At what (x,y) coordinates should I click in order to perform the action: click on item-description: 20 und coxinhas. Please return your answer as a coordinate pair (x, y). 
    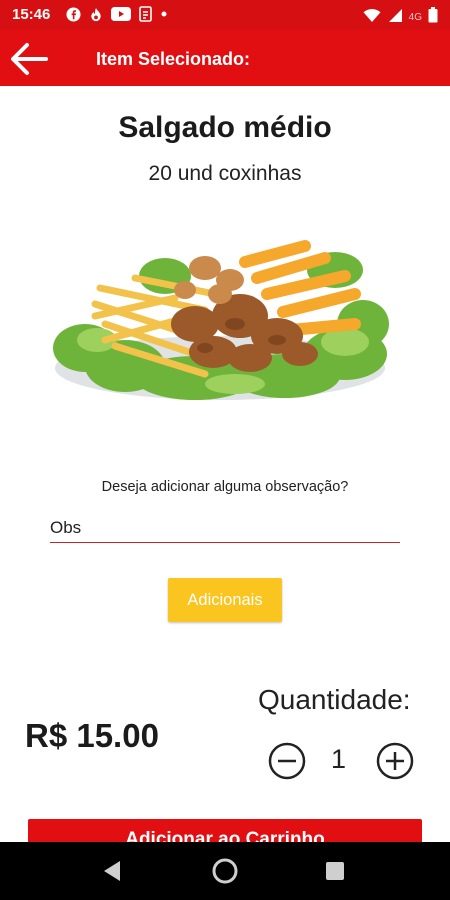
    Looking at the image, I should click on (225, 173).